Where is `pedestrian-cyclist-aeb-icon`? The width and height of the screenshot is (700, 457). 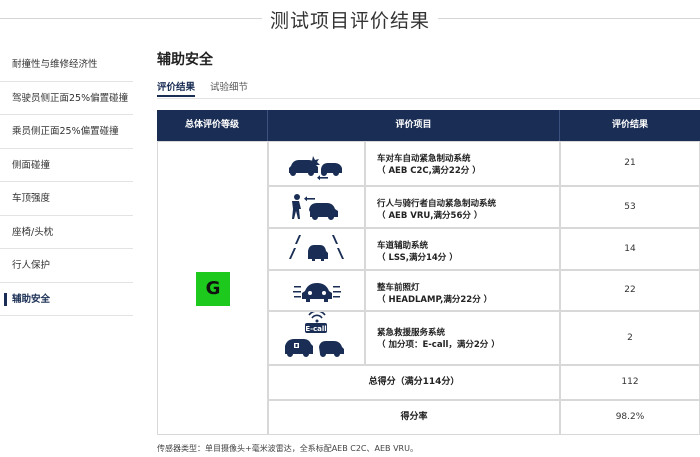
pedestrian-cyclist-aeb-icon is located at coordinates (315, 207).